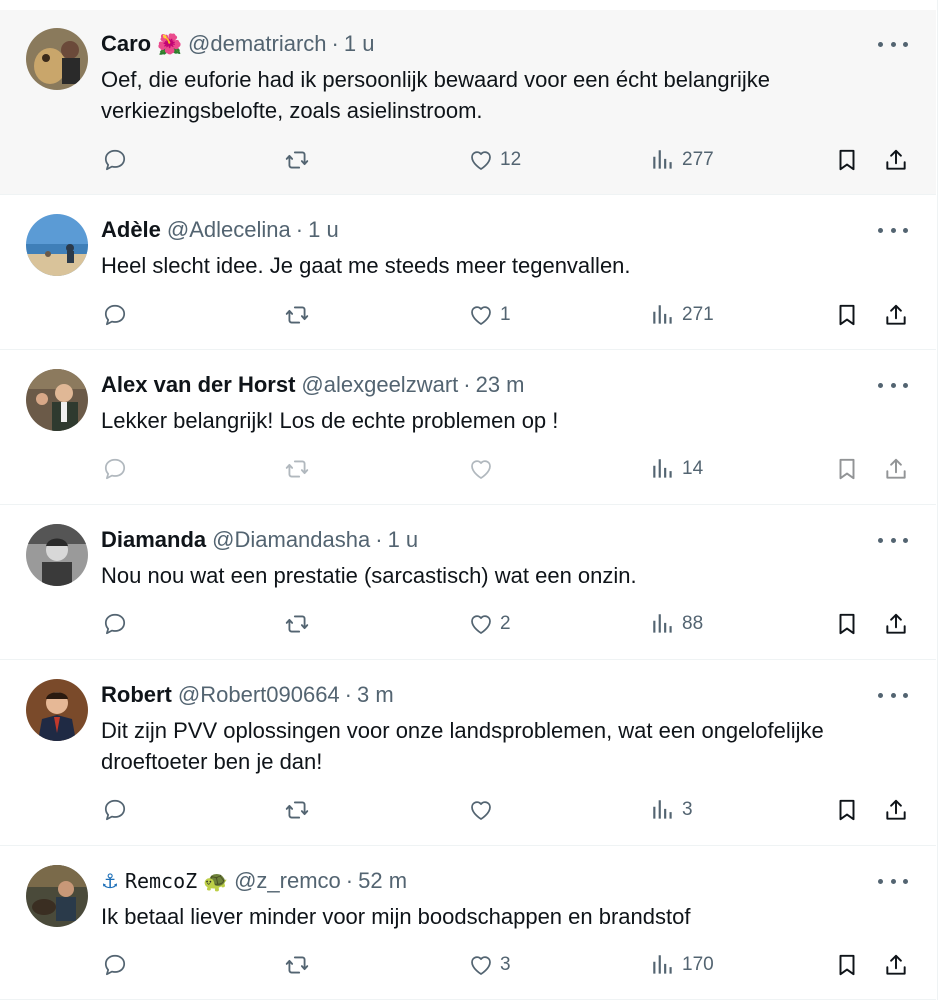 The image size is (938, 1000). Describe the element at coordinates (375, 695) in the screenshot. I see `timestamp: 3 m` at that location.